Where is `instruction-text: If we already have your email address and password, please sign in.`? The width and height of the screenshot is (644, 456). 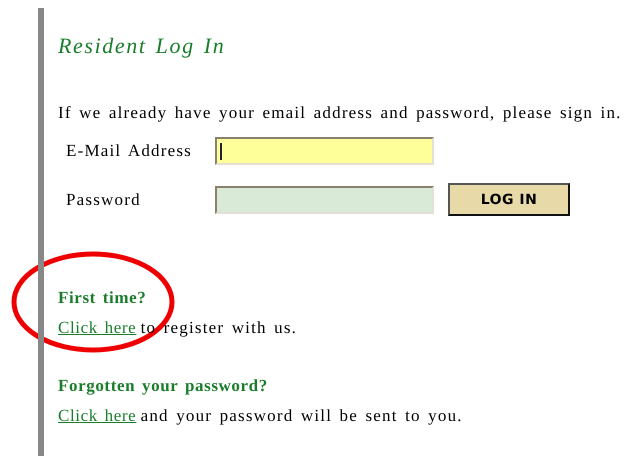 instruction-text: If we already have your email address and password, please sign in. is located at coordinates (340, 113).